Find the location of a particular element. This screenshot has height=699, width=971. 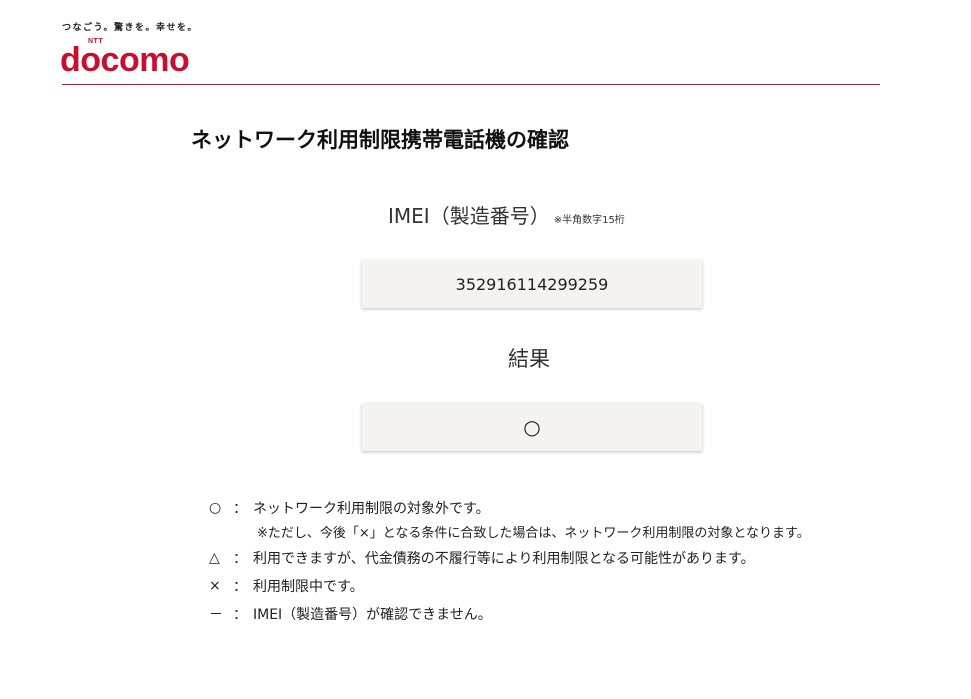

legend-symbol-triangle: △ is located at coordinates (214, 558).